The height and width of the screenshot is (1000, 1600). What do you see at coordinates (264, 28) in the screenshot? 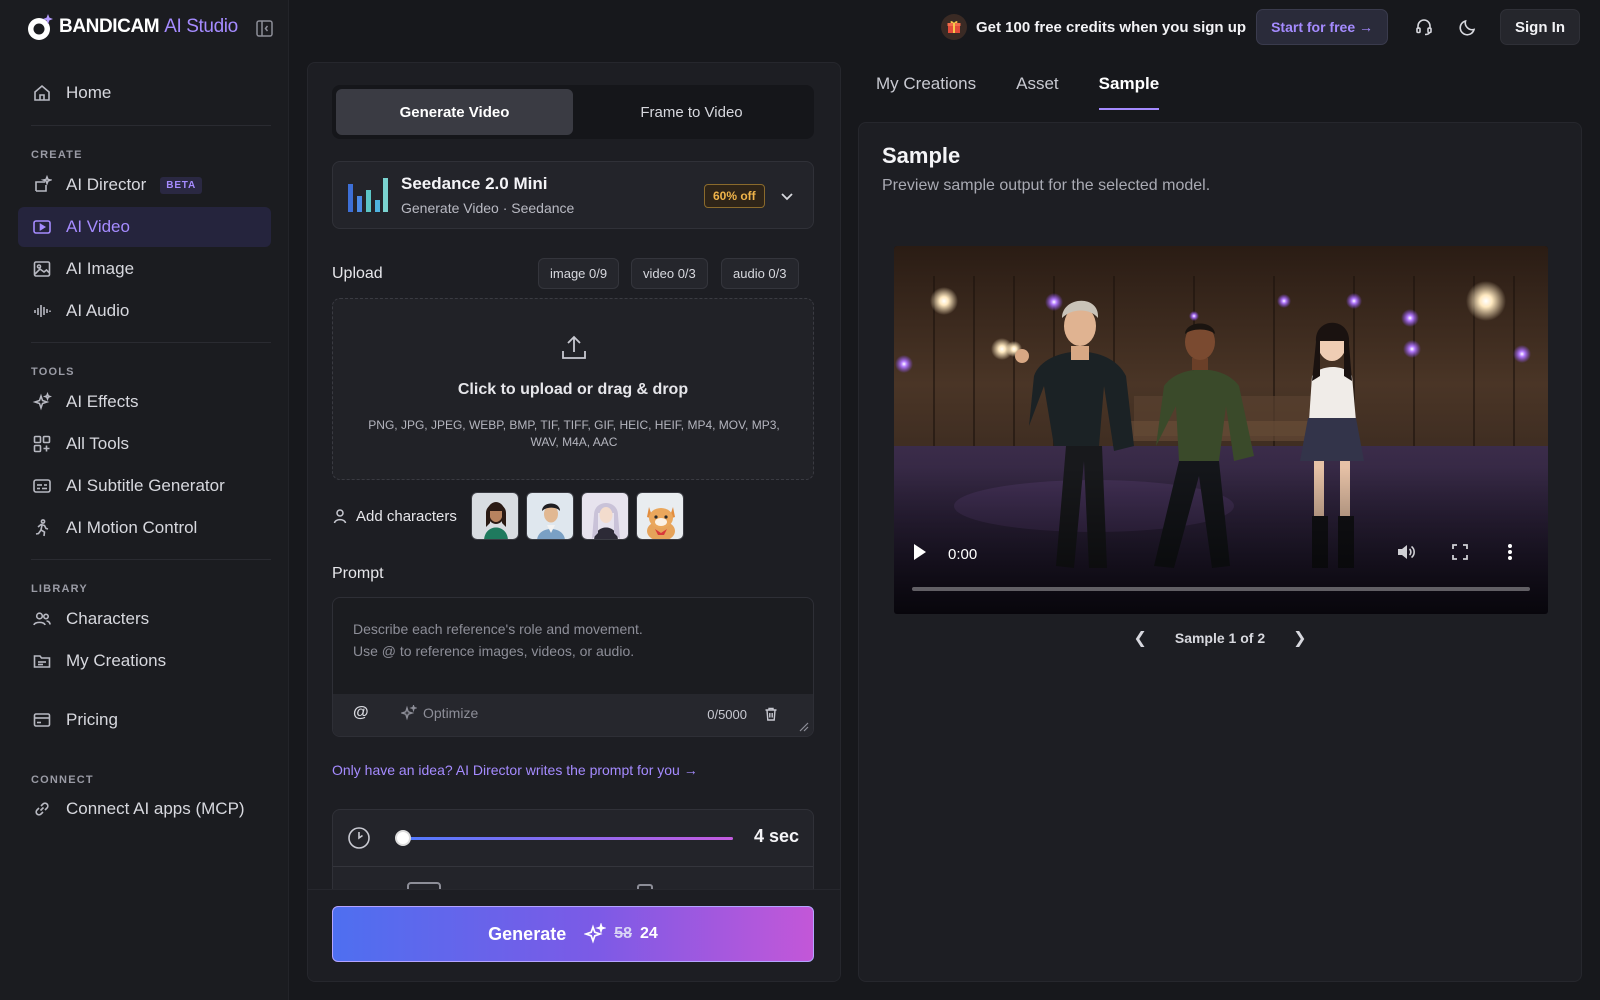
I see `sidebar-collapse-icon` at bounding box center [264, 28].